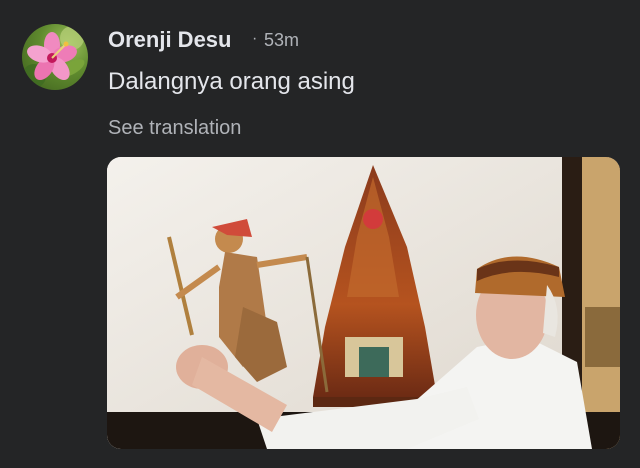 This screenshot has width=640, height=468. I want to click on author-name: Orenji Desu, so click(169, 40).